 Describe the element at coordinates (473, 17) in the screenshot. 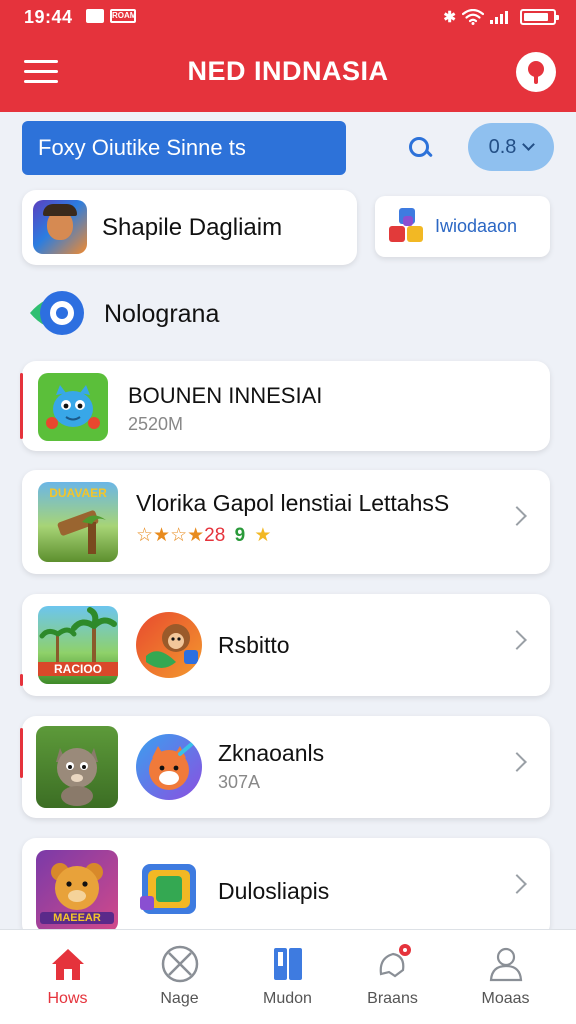

I see `wifi-icon` at that location.